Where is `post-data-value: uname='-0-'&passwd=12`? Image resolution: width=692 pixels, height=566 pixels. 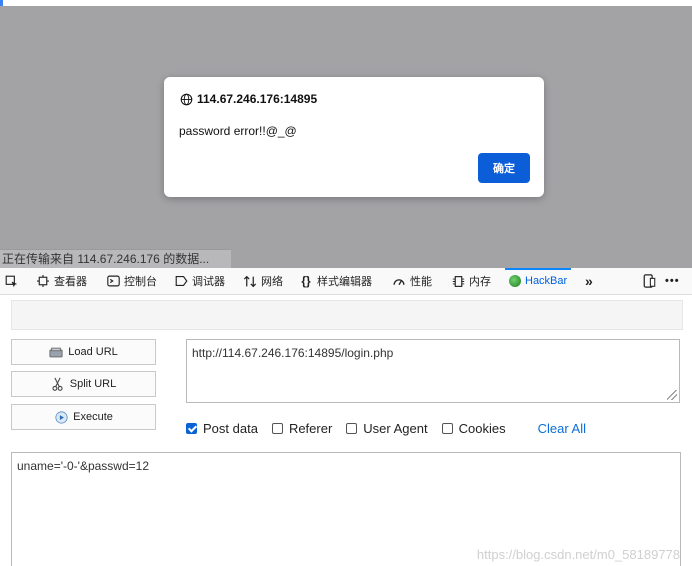
post-data-value: uname='-0-'&passwd=12 is located at coordinates (83, 466).